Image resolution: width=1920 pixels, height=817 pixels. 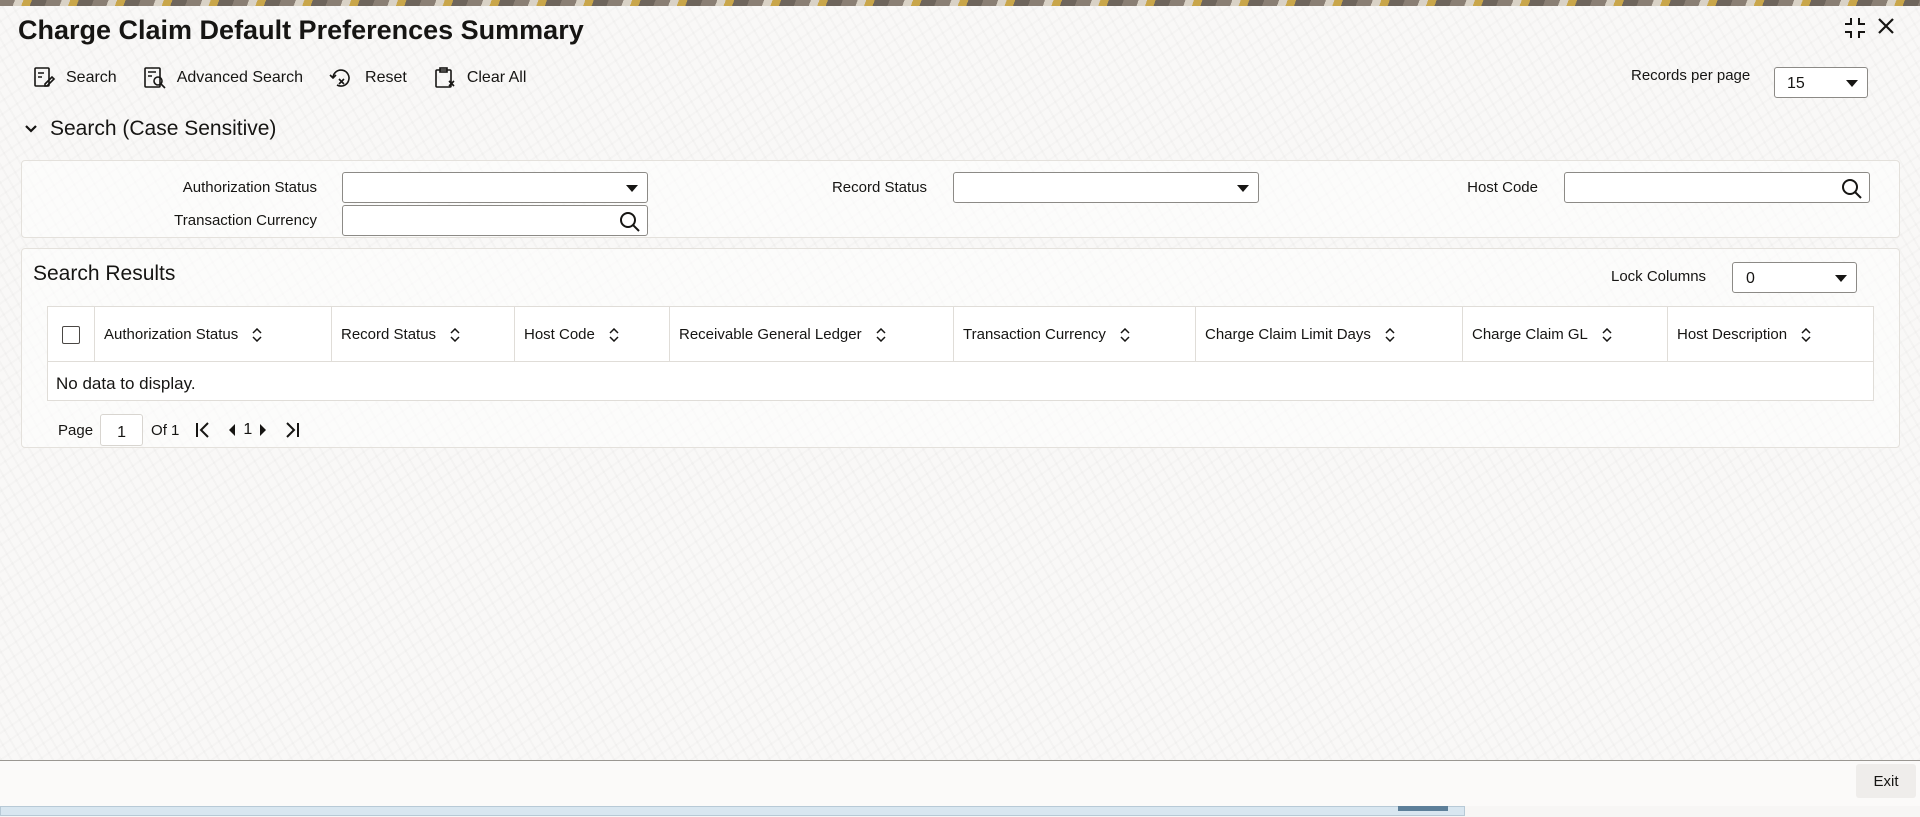 I want to click on close-icon, so click(x=1886, y=26).